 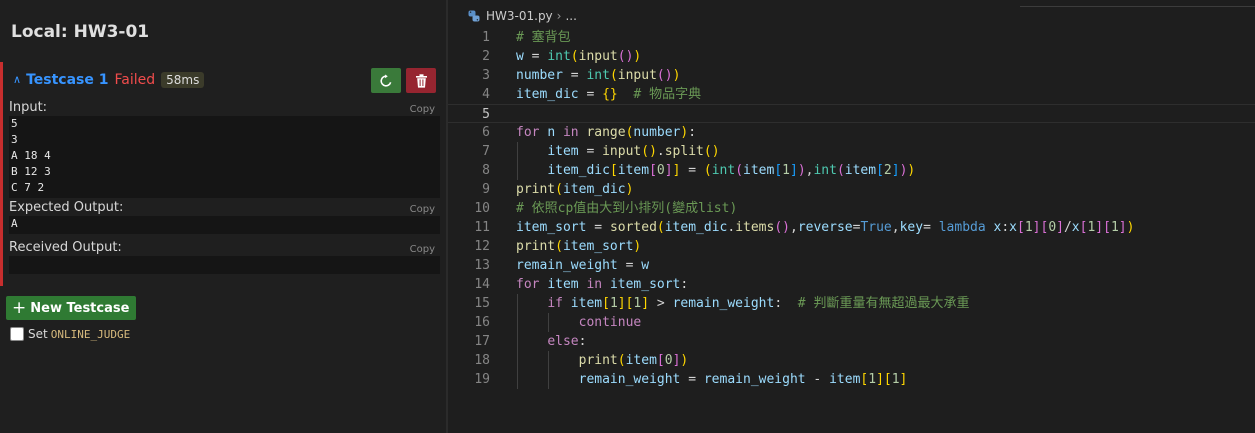 I want to click on code-token: number, so click(x=657, y=132).